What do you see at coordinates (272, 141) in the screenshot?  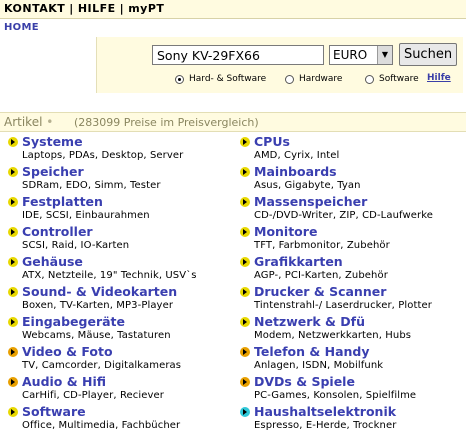 I see `category-link: CPUs` at bounding box center [272, 141].